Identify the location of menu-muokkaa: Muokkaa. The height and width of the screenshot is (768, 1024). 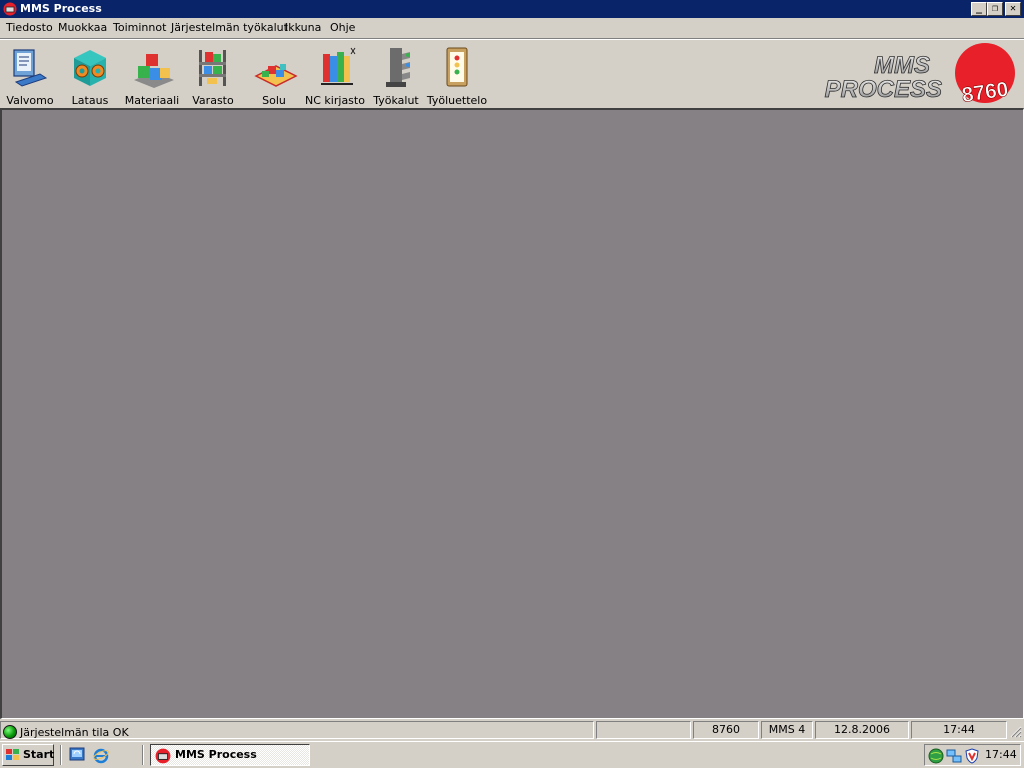
(82, 28).